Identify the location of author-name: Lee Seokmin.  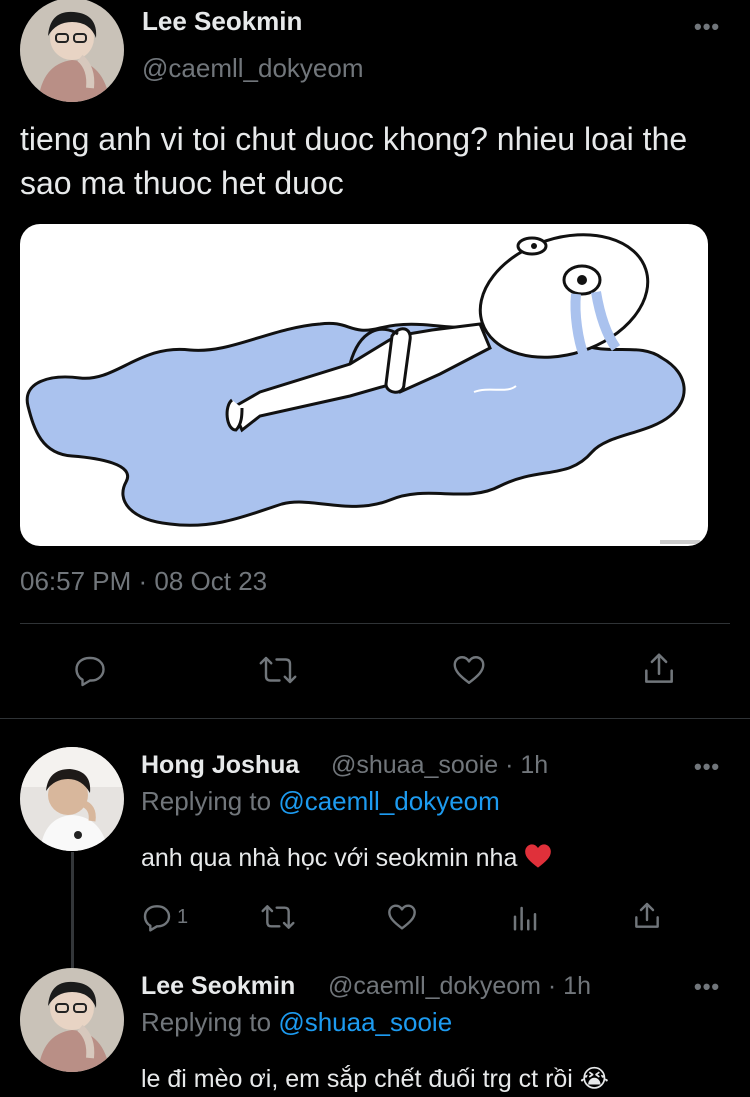
(222, 21).